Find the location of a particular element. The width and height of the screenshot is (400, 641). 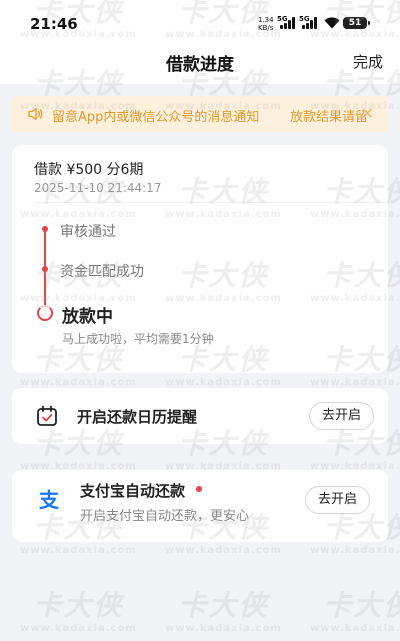

step-approved: 审核通过 is located at coordinates (88, 232).